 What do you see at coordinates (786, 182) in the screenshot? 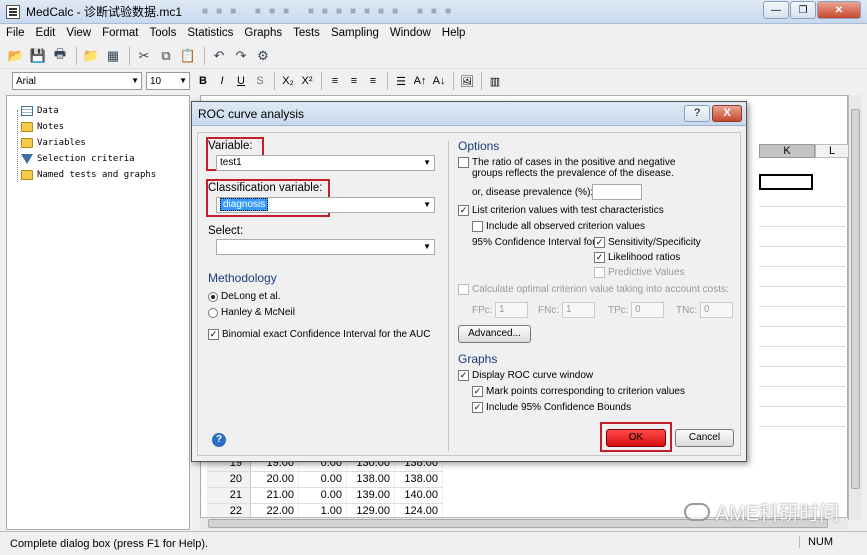
I see `selected-cell` at bounding box center [786, 182].